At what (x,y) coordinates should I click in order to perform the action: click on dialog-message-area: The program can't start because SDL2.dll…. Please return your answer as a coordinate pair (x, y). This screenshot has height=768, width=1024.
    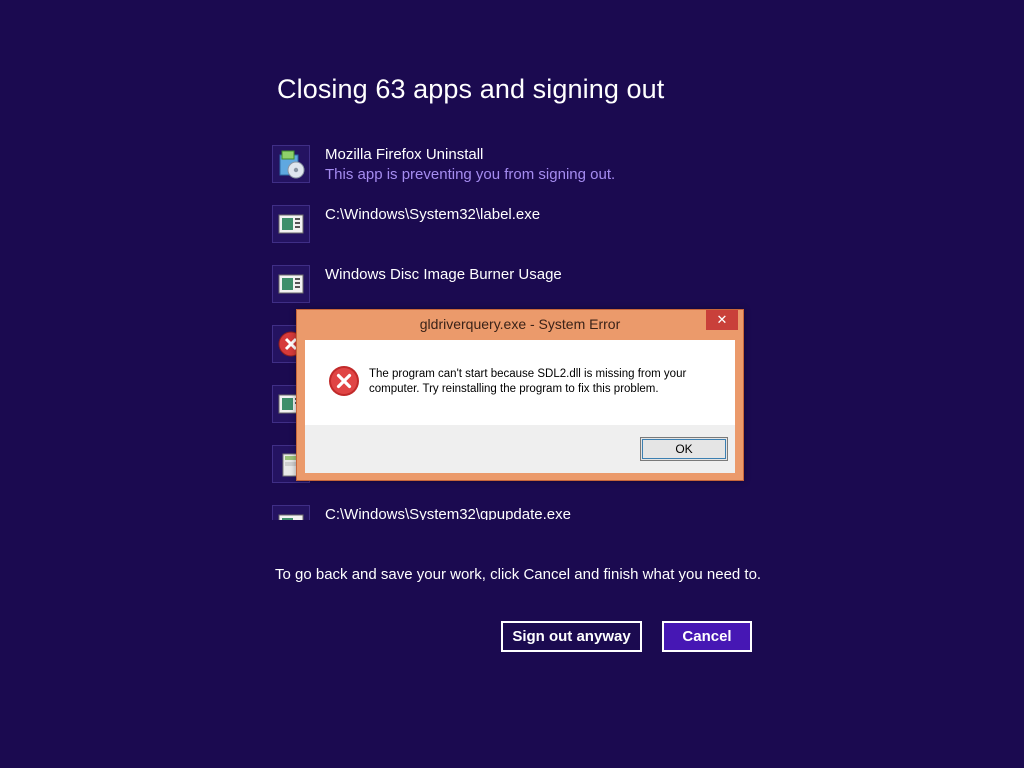
    Looking at the image, I should click on (520, 382).